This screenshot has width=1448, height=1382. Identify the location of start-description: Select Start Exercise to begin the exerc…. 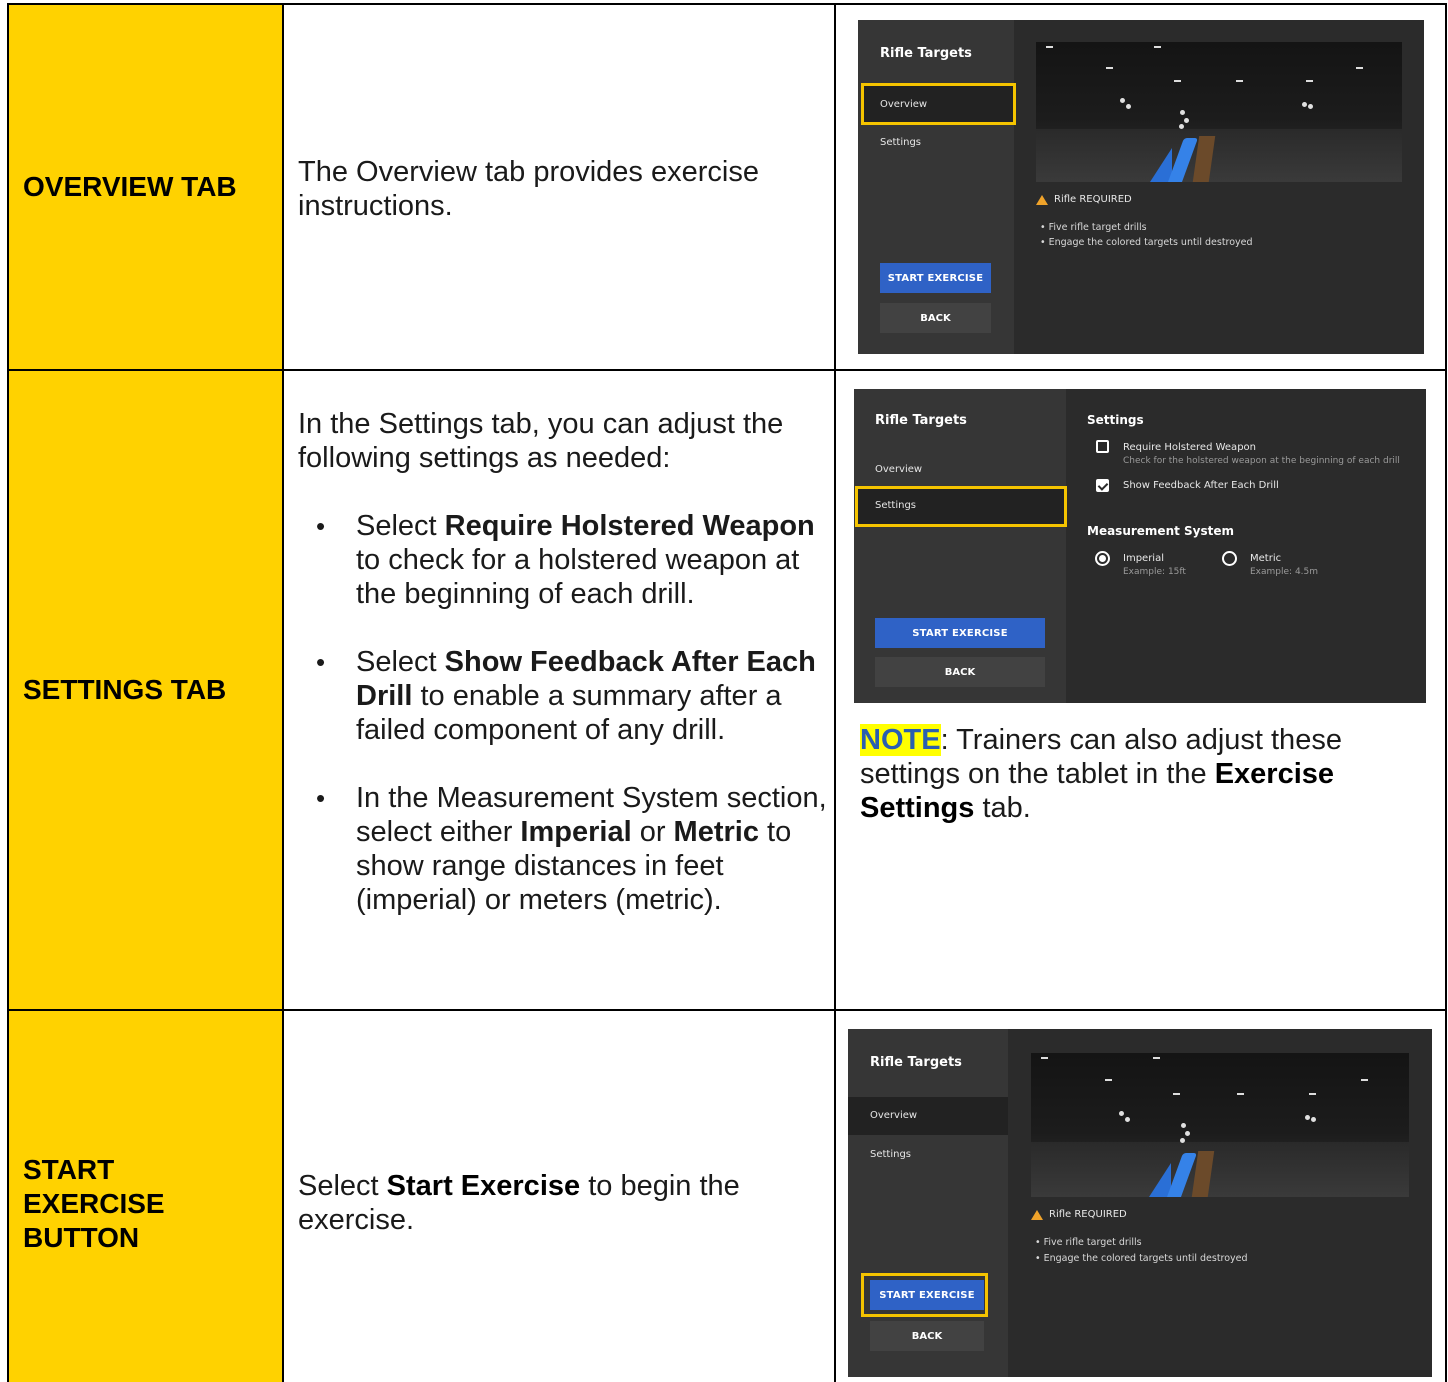
(558, 1203).